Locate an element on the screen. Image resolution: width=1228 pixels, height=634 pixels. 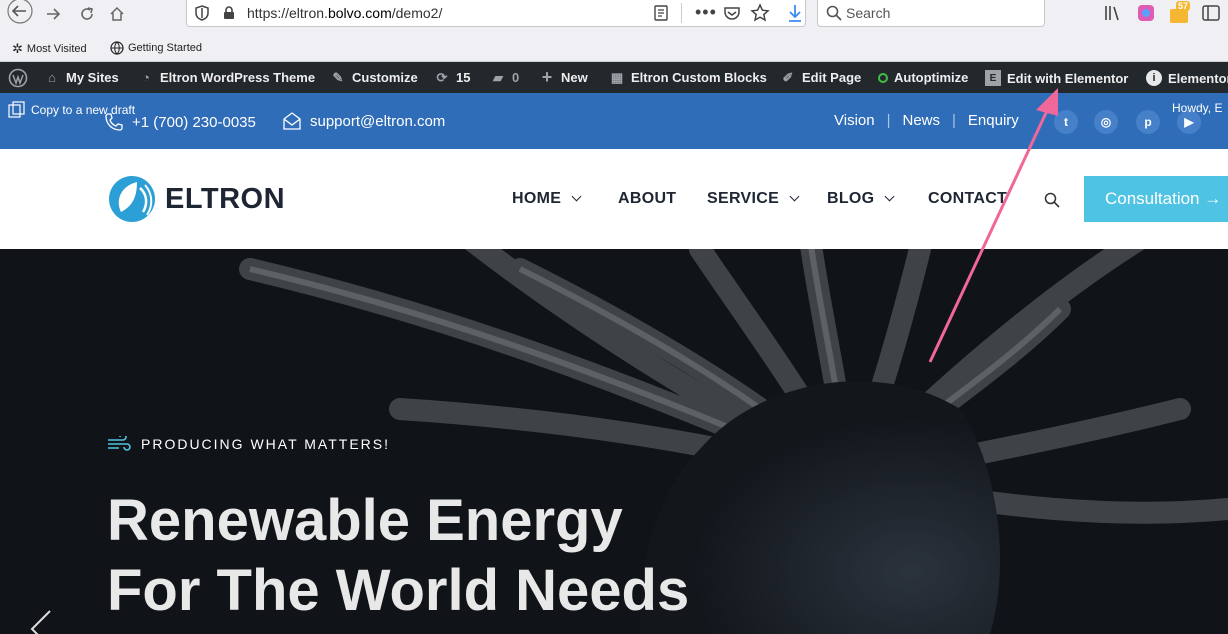
nav-service: SERVICE is located at coordinates (753, 199).